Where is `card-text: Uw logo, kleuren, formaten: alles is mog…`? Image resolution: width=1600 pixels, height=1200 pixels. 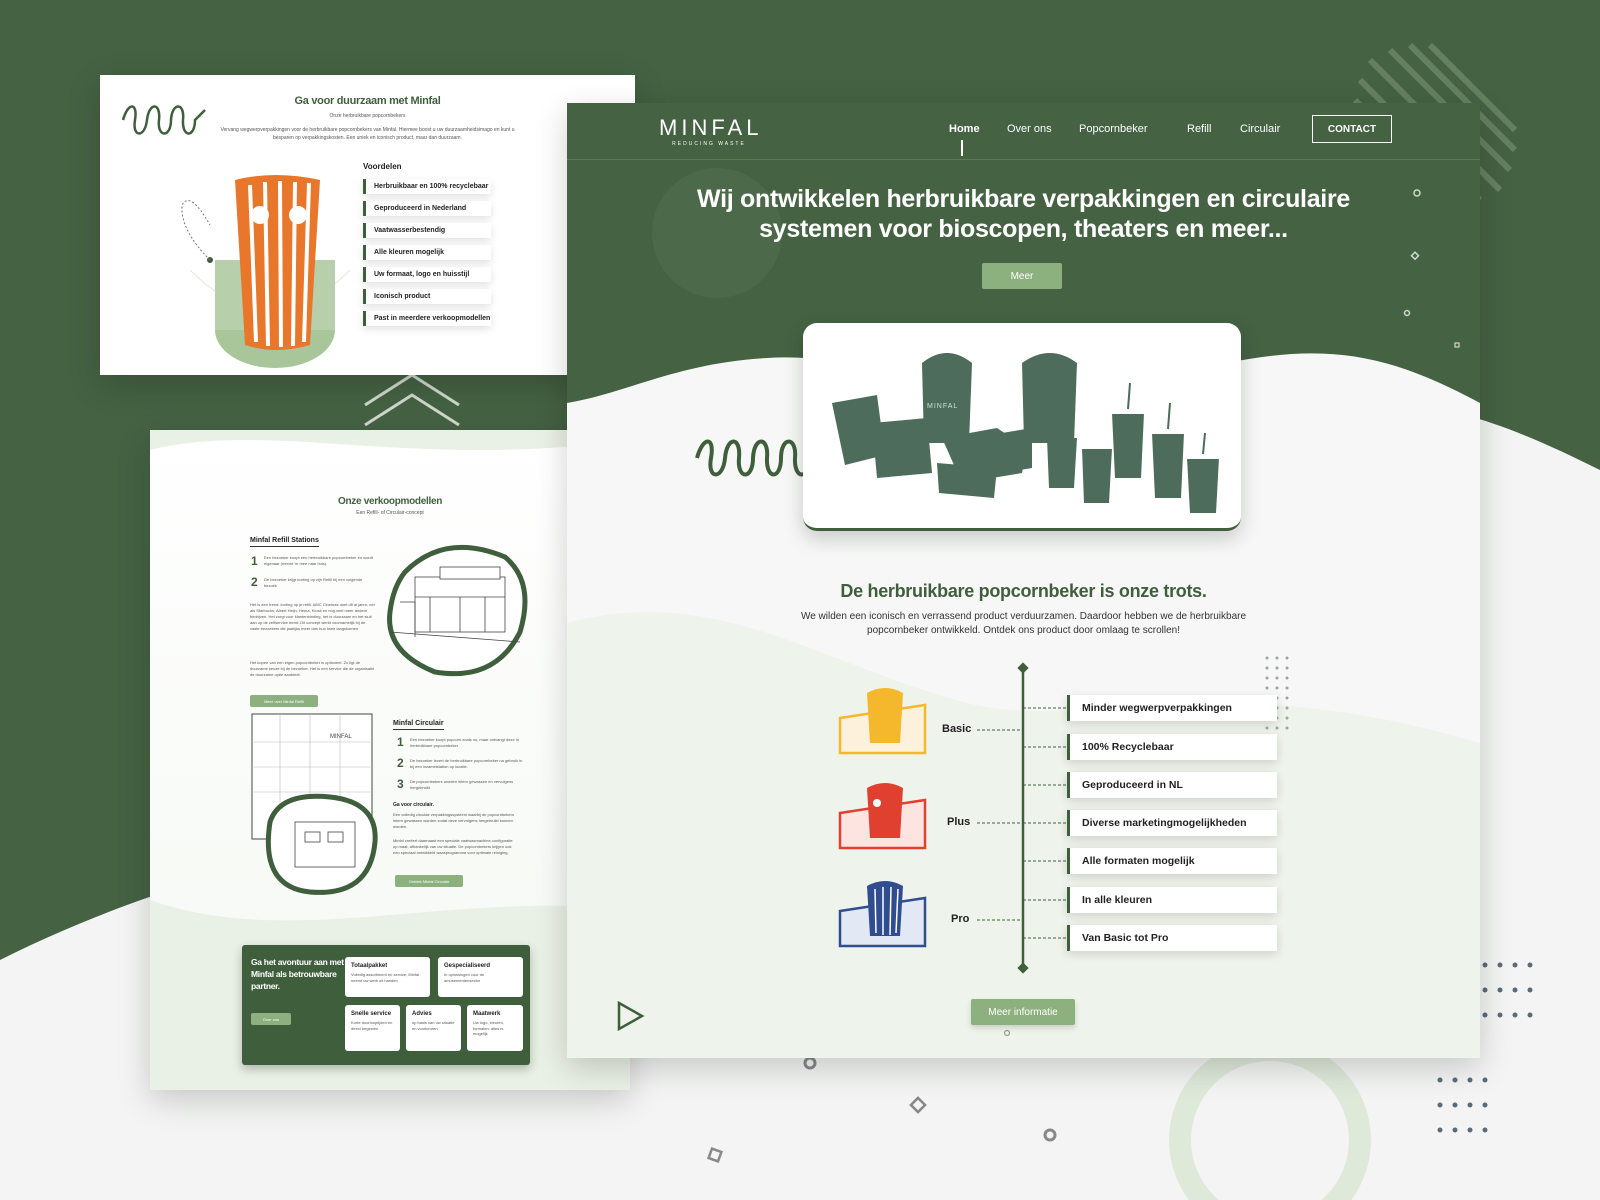
card-text: Uw logo, kleuren, formaten: alles is mog… is located at coordinates (488, 1028).